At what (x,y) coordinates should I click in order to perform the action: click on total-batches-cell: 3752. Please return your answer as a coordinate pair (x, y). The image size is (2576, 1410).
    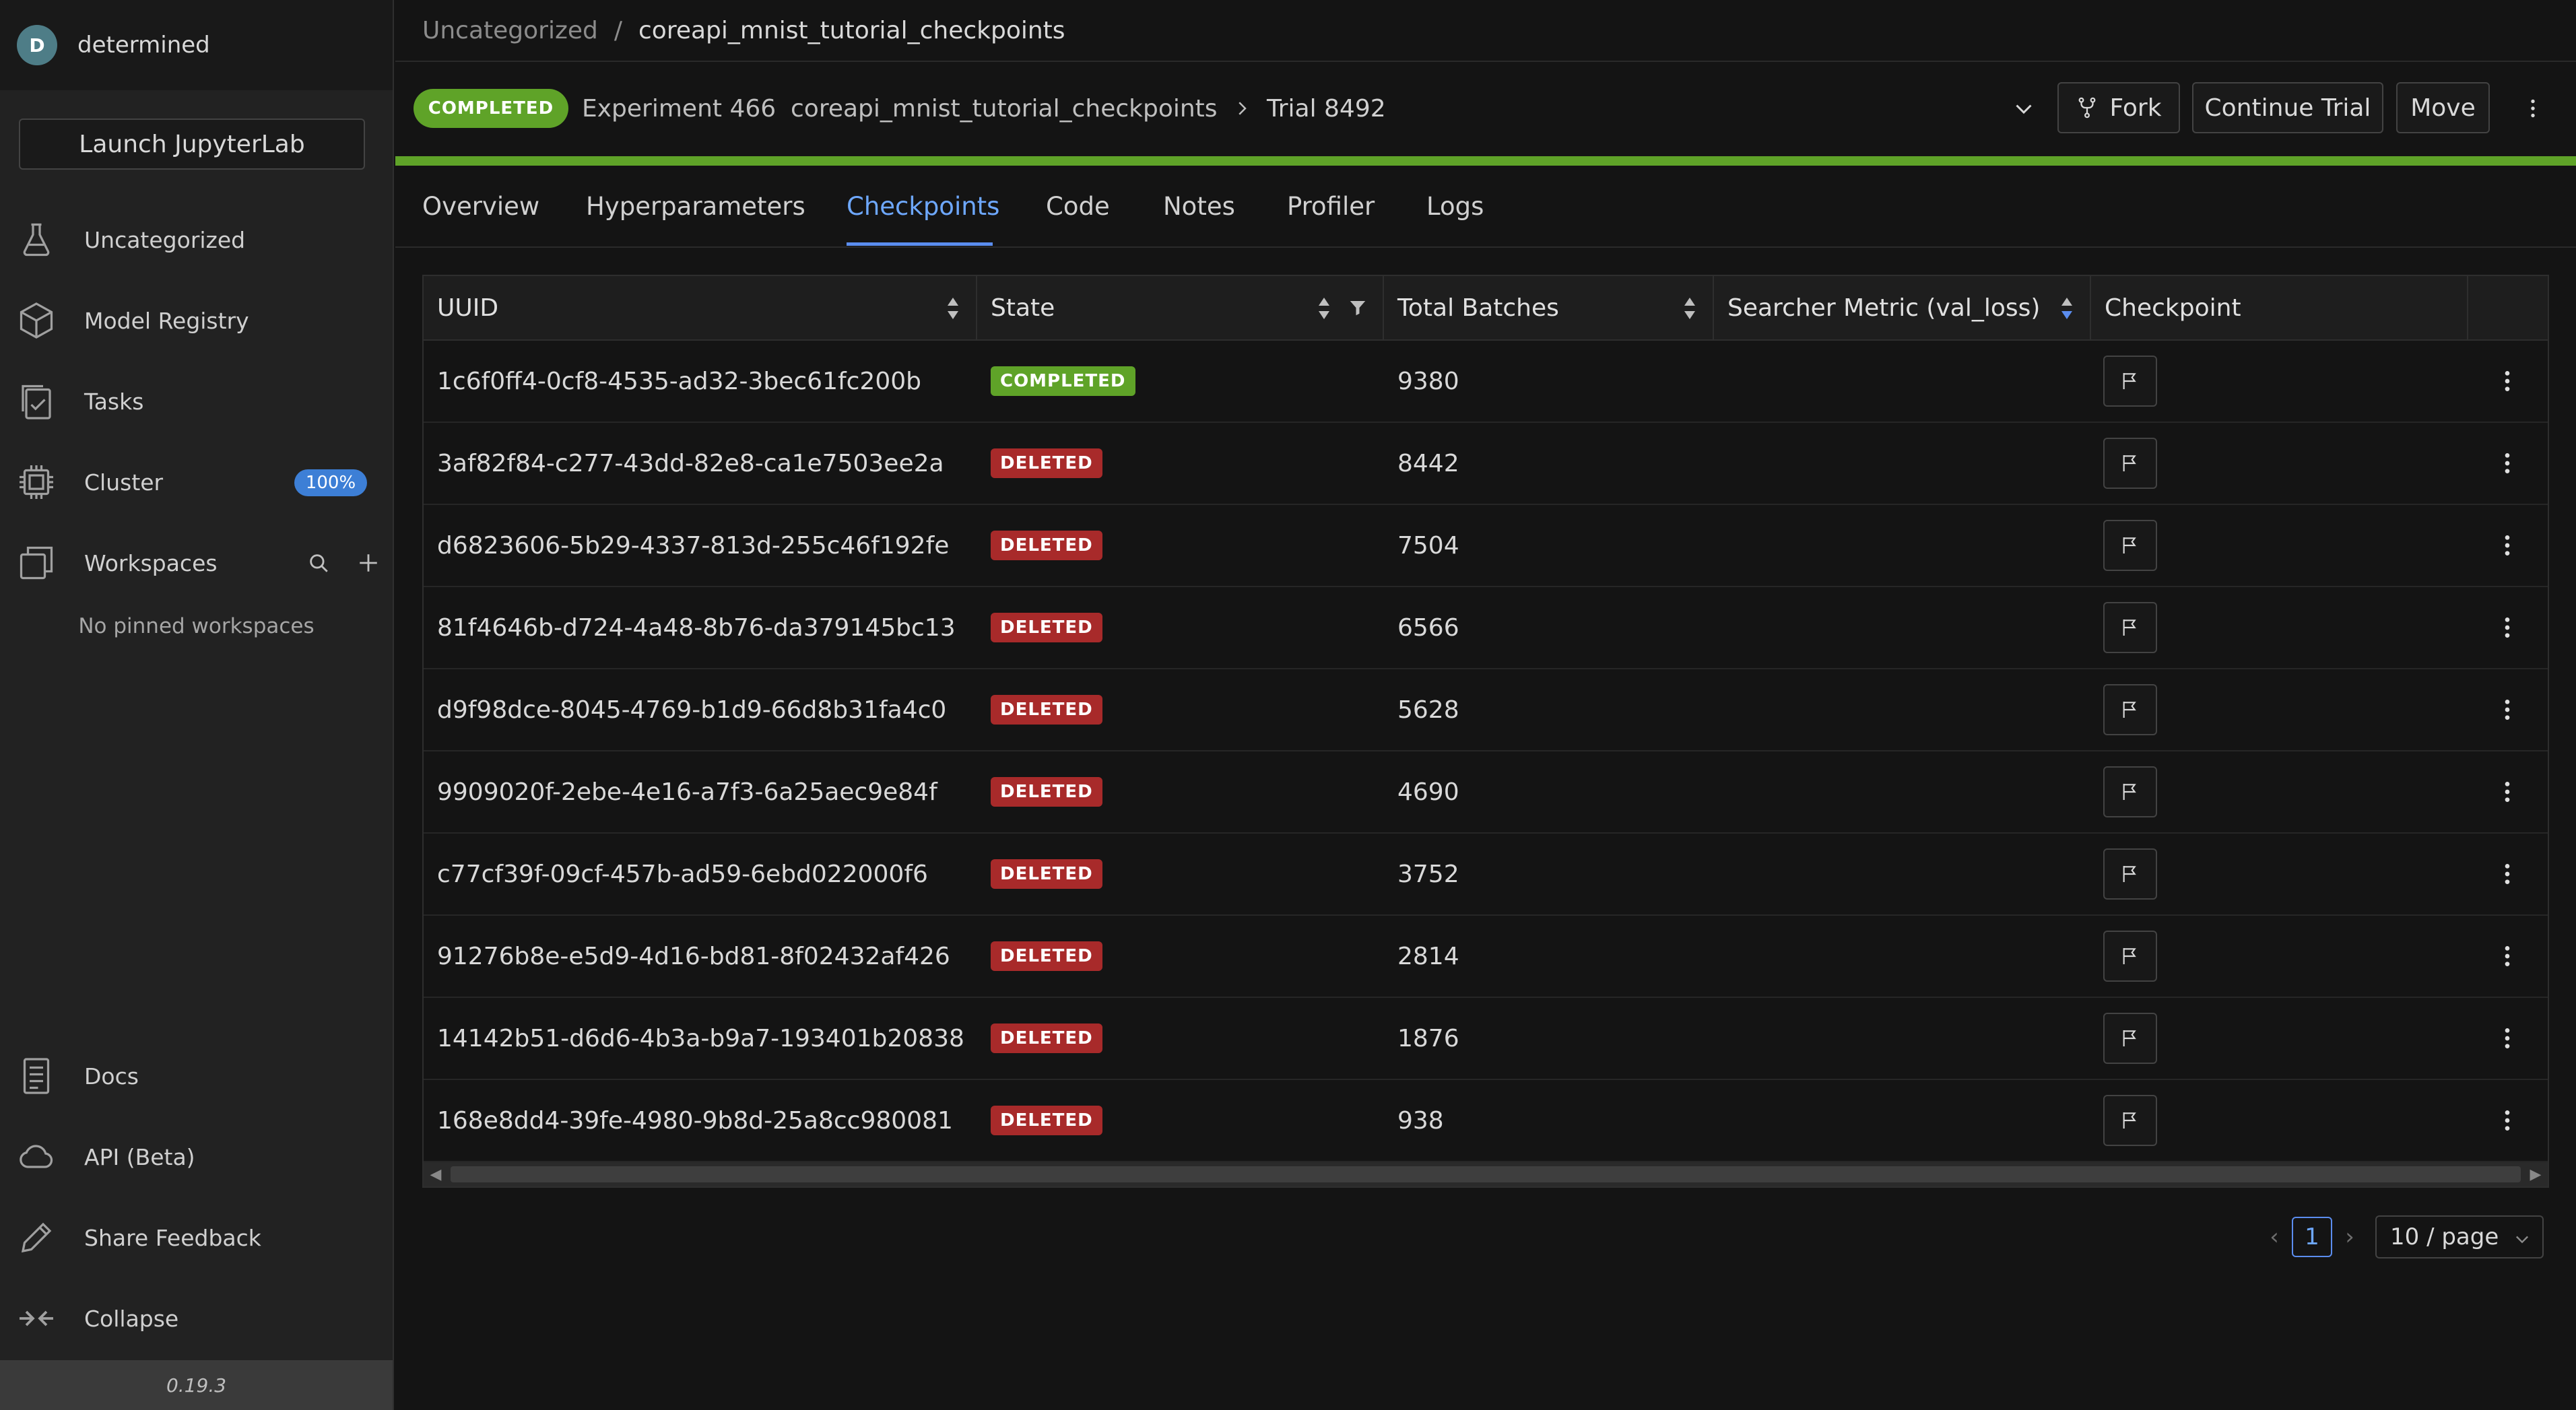
    Looking at the image, I should click on (1428, 874).